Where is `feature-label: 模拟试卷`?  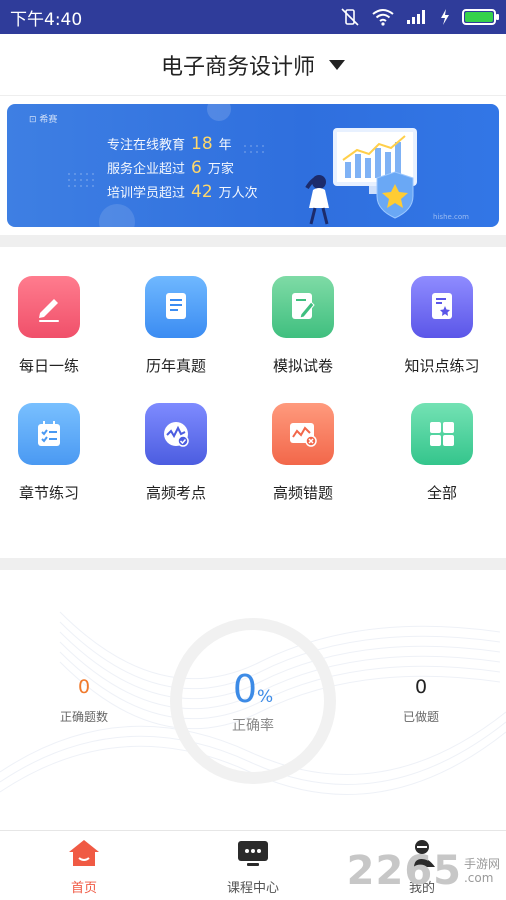 feature-label: 模拟试卷 is located at coordinates (302, 366).